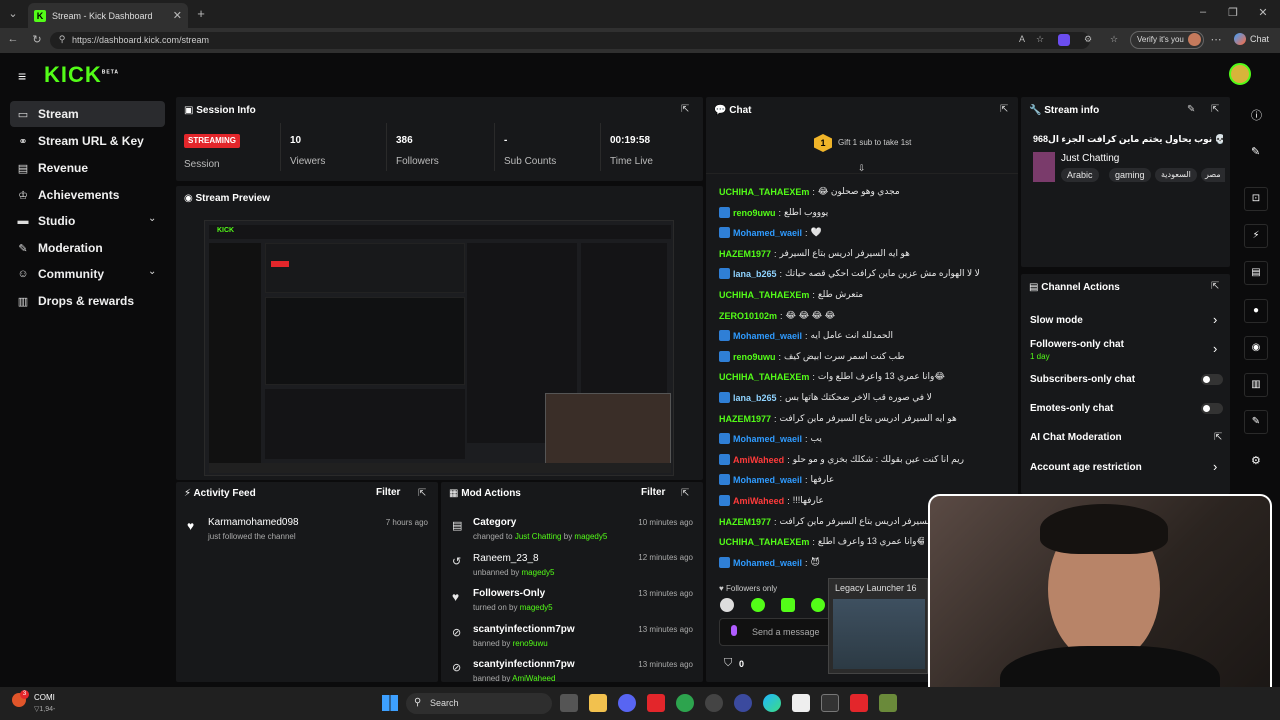 This screenshot has width=1280, height=720. I want to click on read-aloud-icon: A, so click(1022, 39).